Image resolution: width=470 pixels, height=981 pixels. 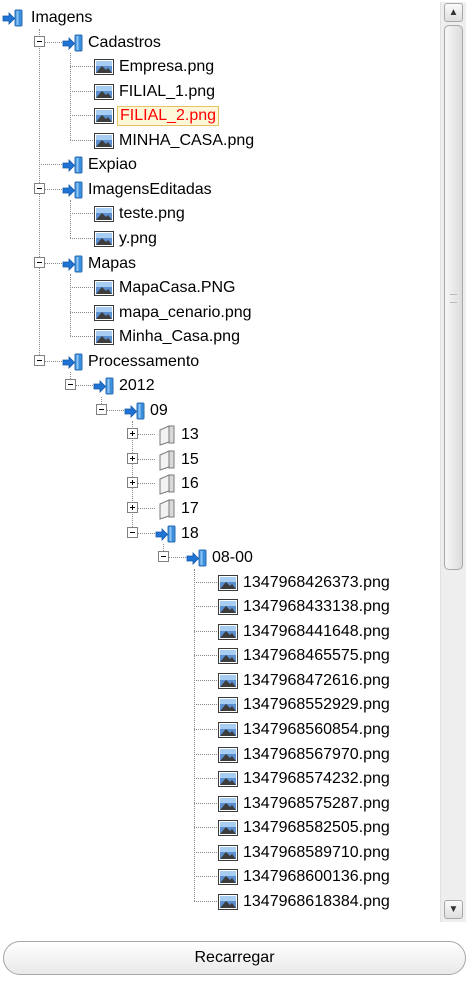 What do you see at coordinates (316, 729) in the screenshot?
I see `tree-node-label: 1347968560854.png` at bounding box center [316, 729].